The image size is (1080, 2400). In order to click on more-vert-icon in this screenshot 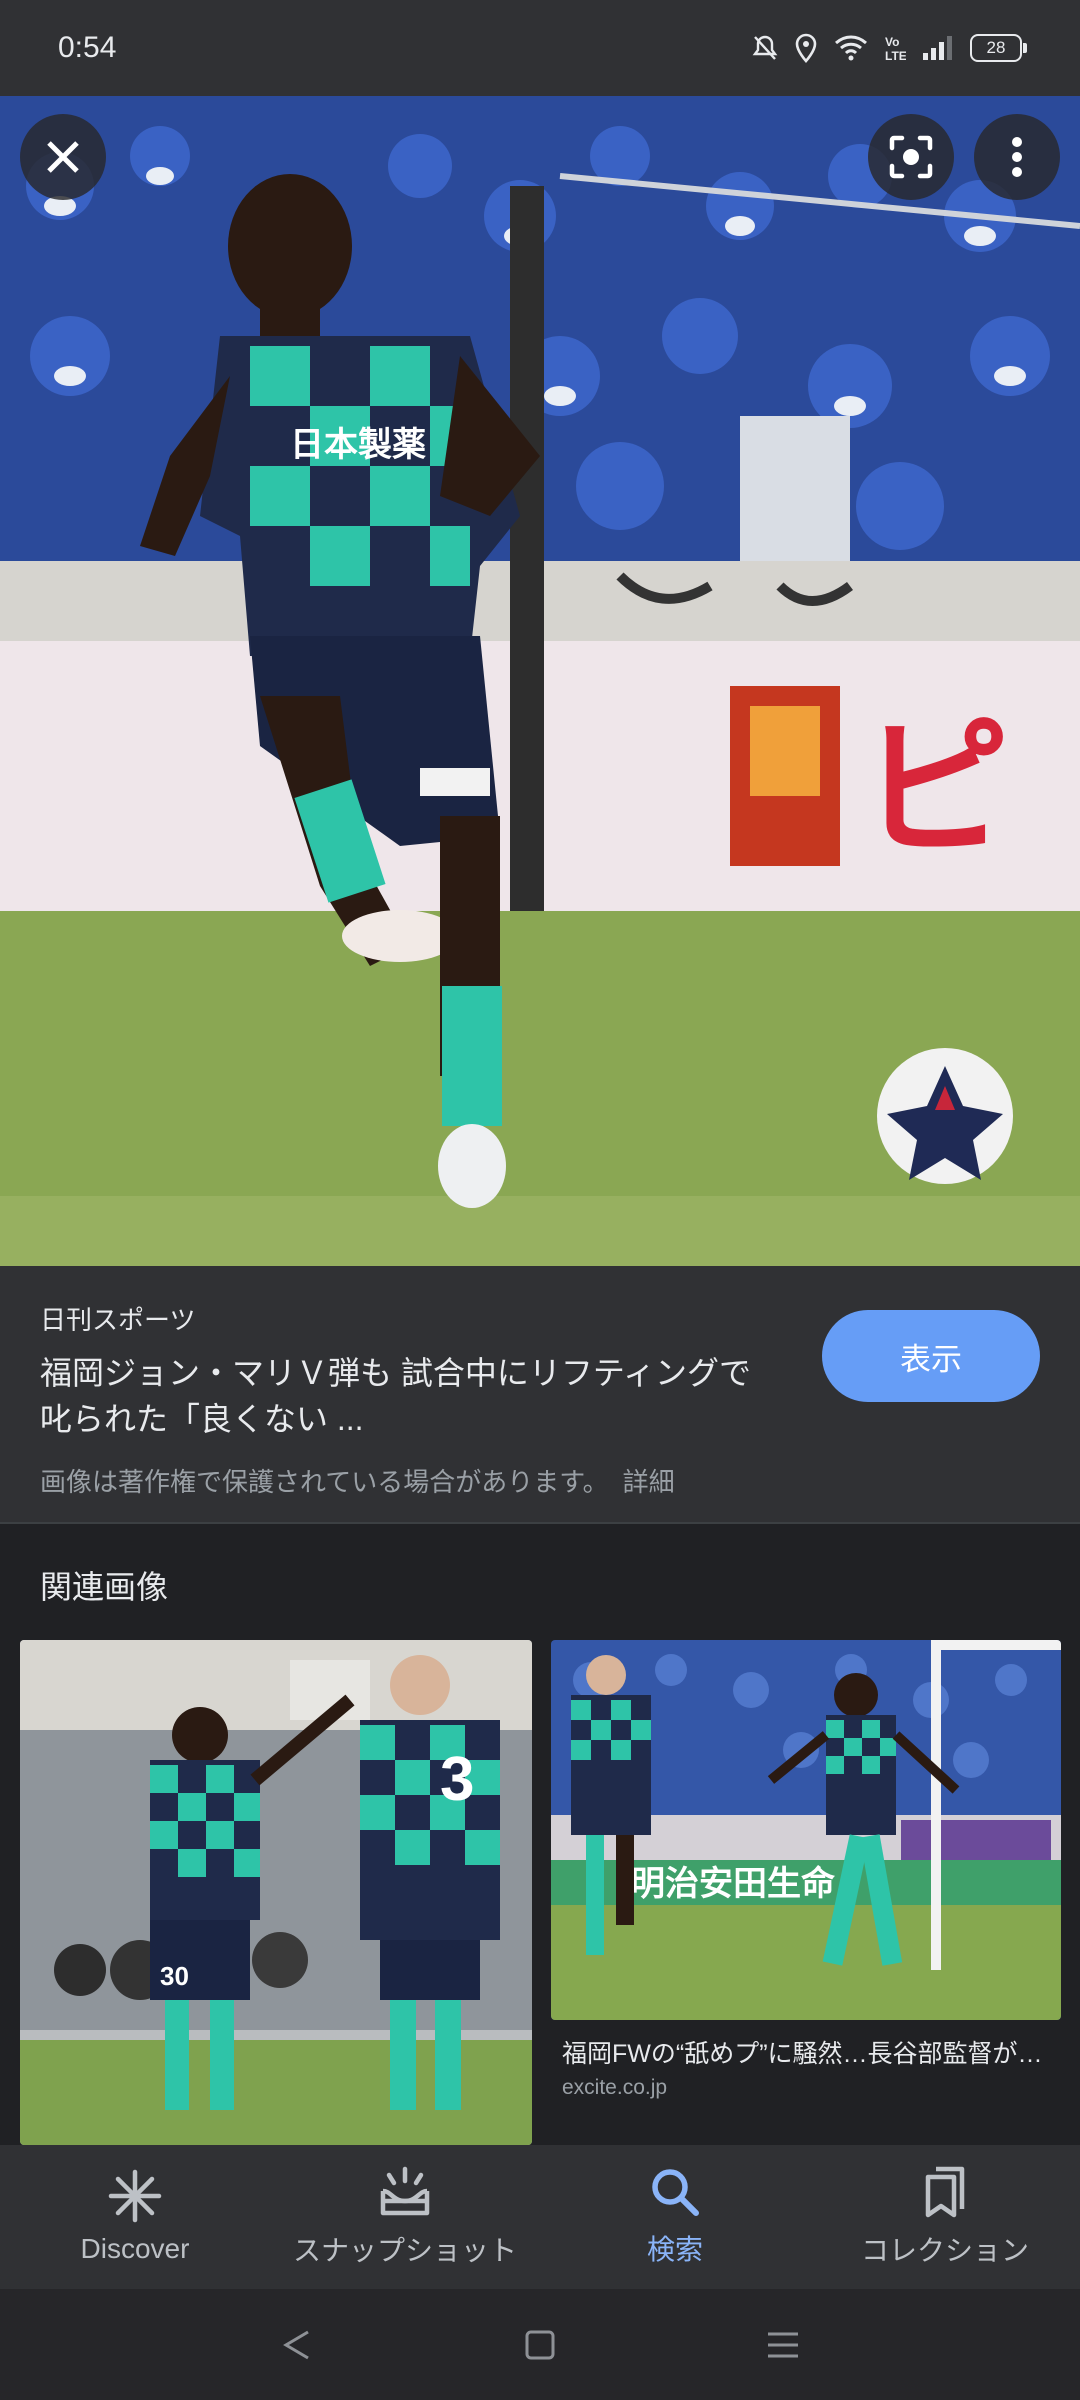, I will do `click(1017, 157)`.